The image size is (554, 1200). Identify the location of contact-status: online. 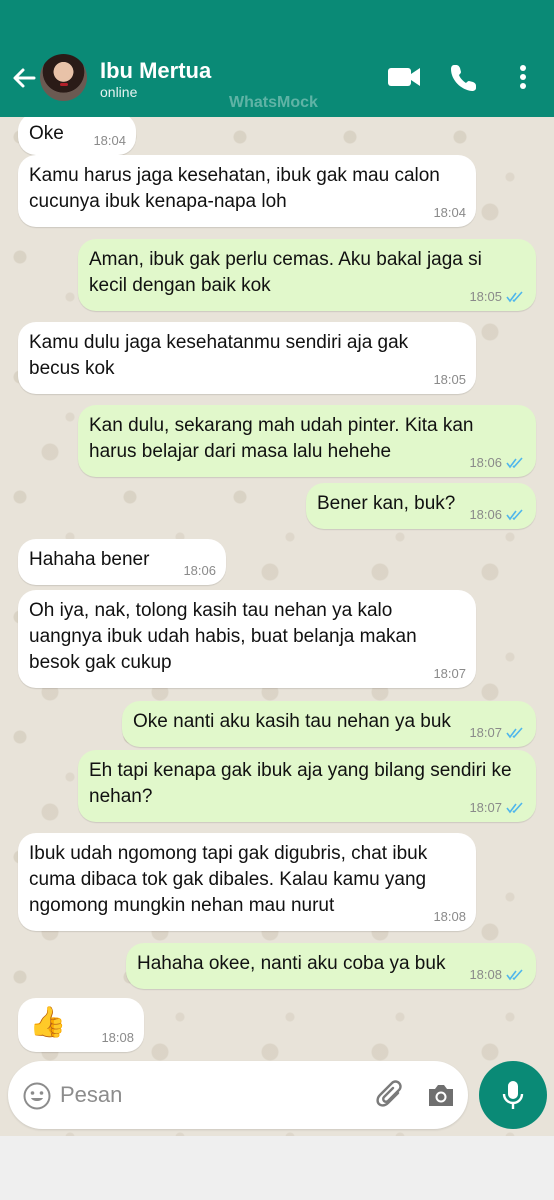
(119, 92).